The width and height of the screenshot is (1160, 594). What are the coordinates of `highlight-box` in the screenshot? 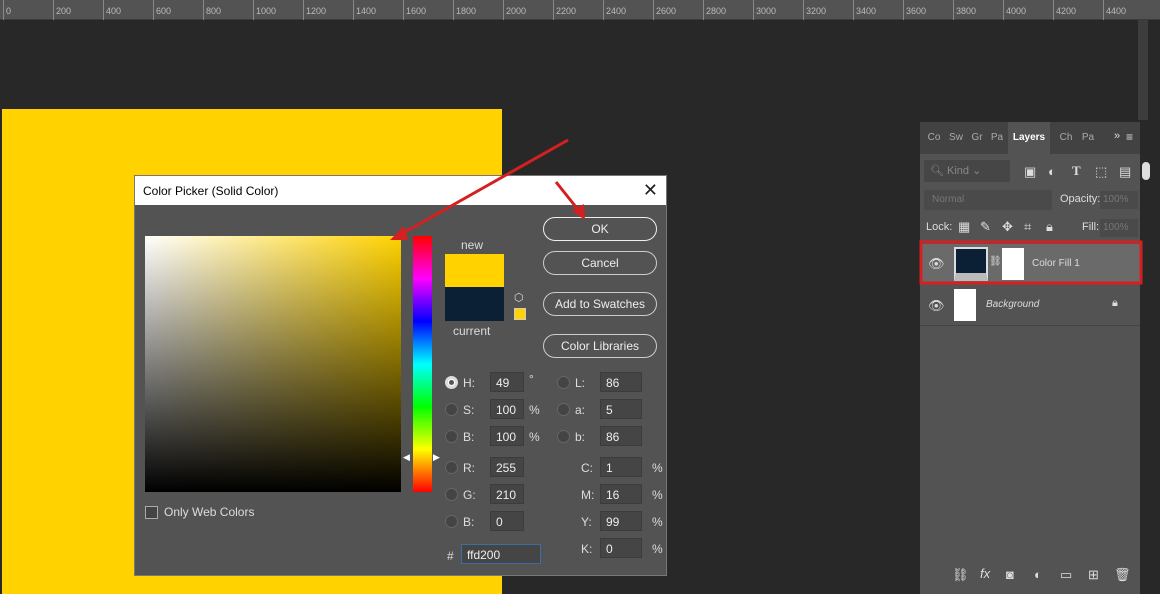 It's located at (1031, 262).